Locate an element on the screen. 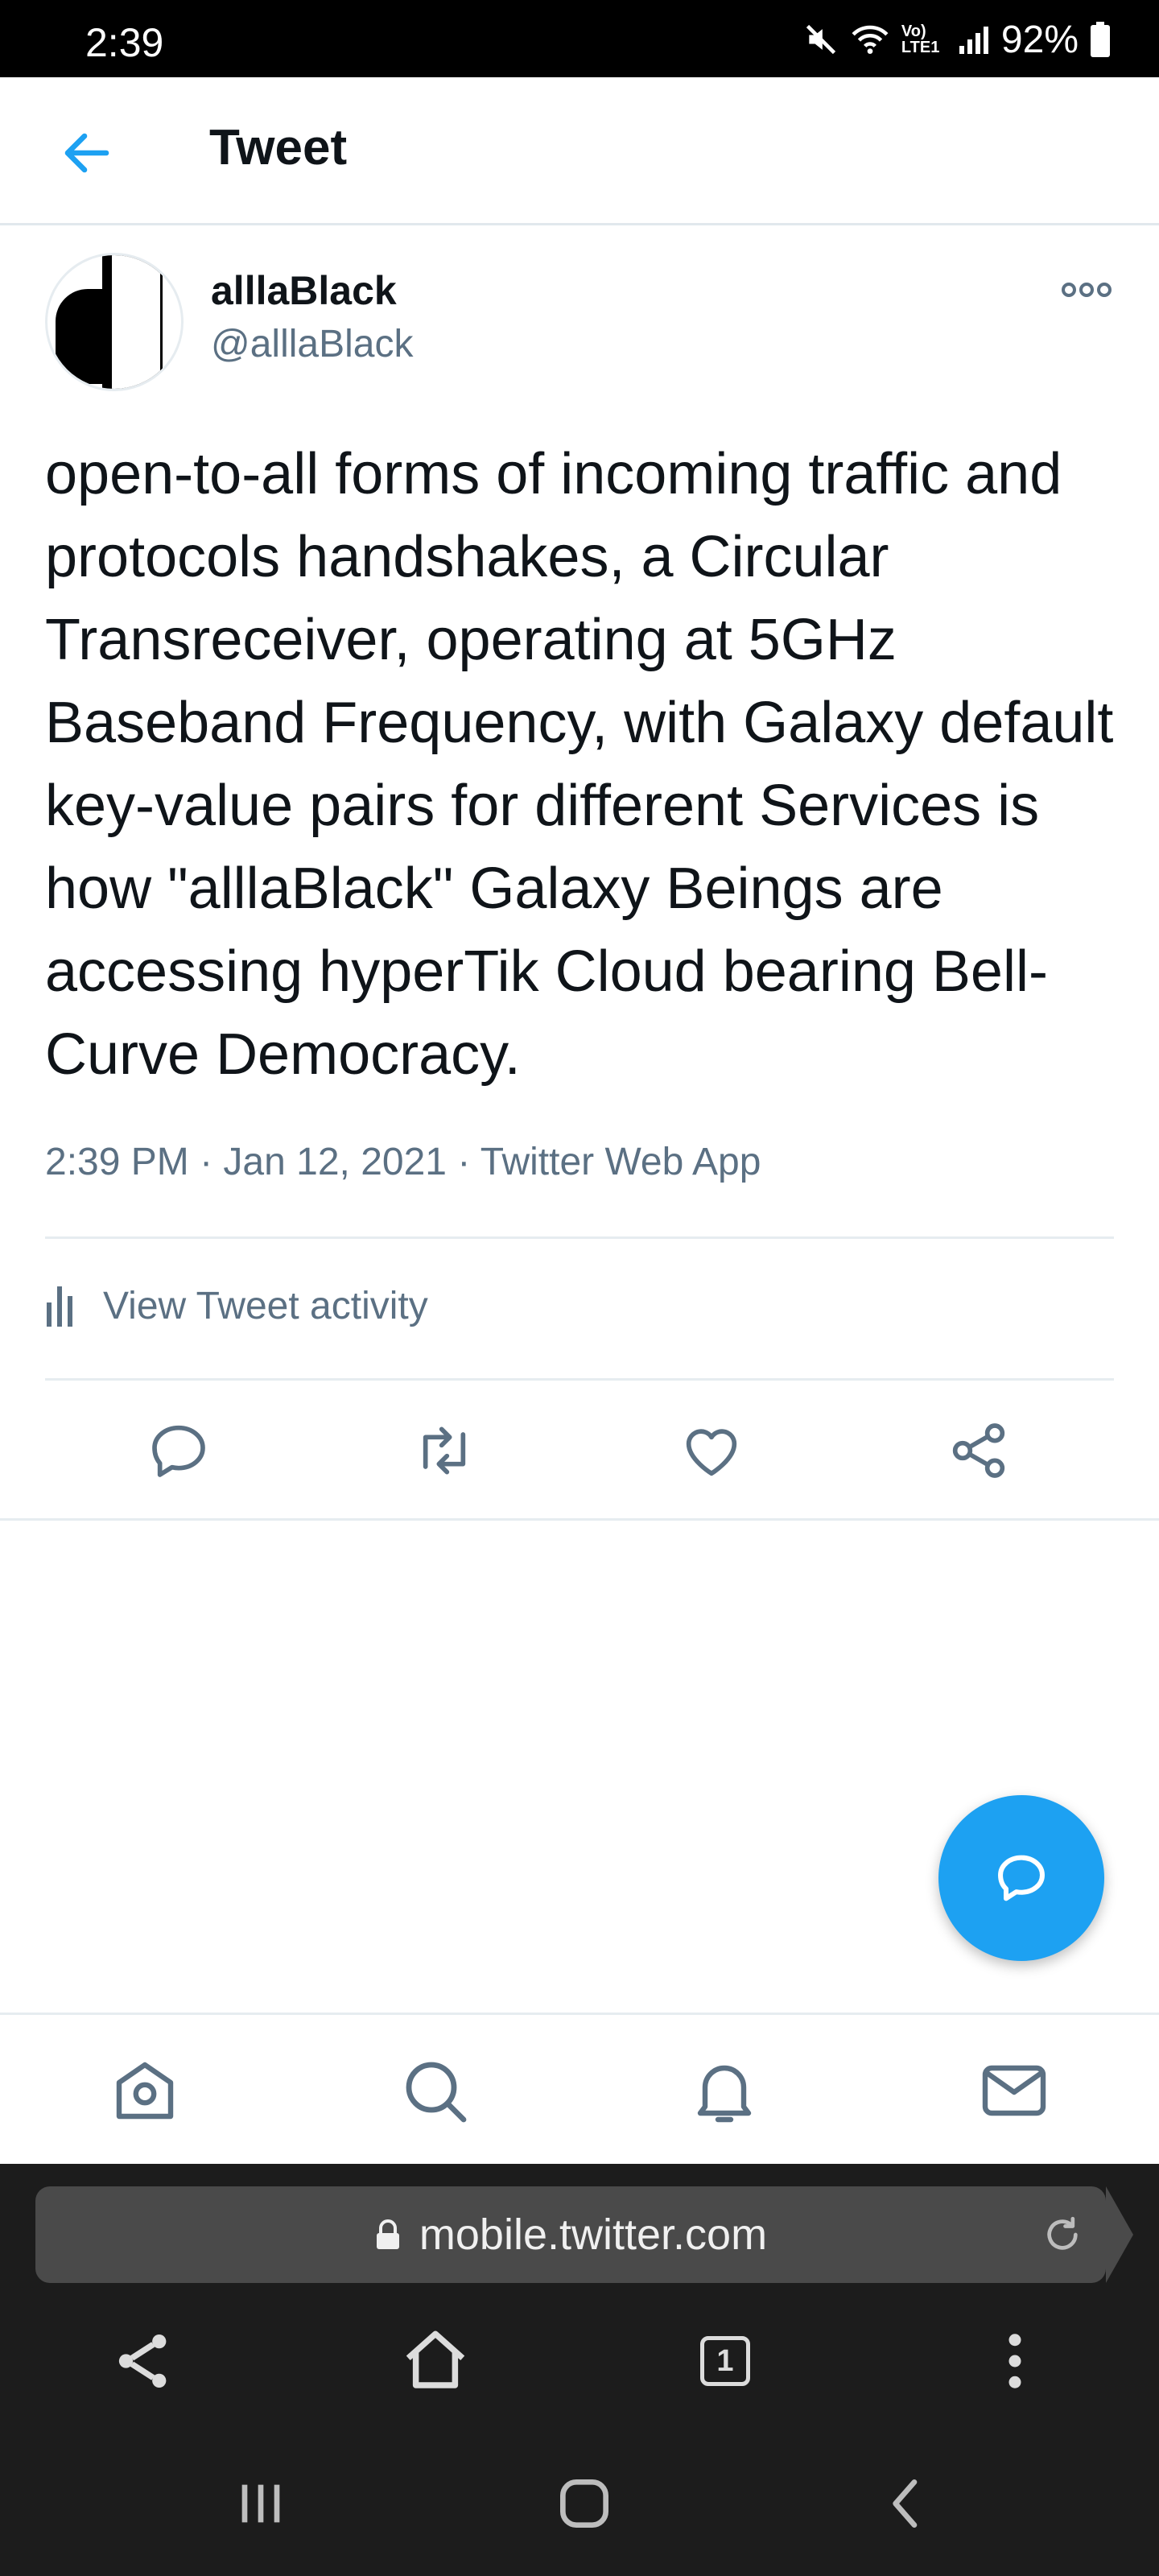  url-text: mobile.twitter.com is located at coordinates (593, 2235).